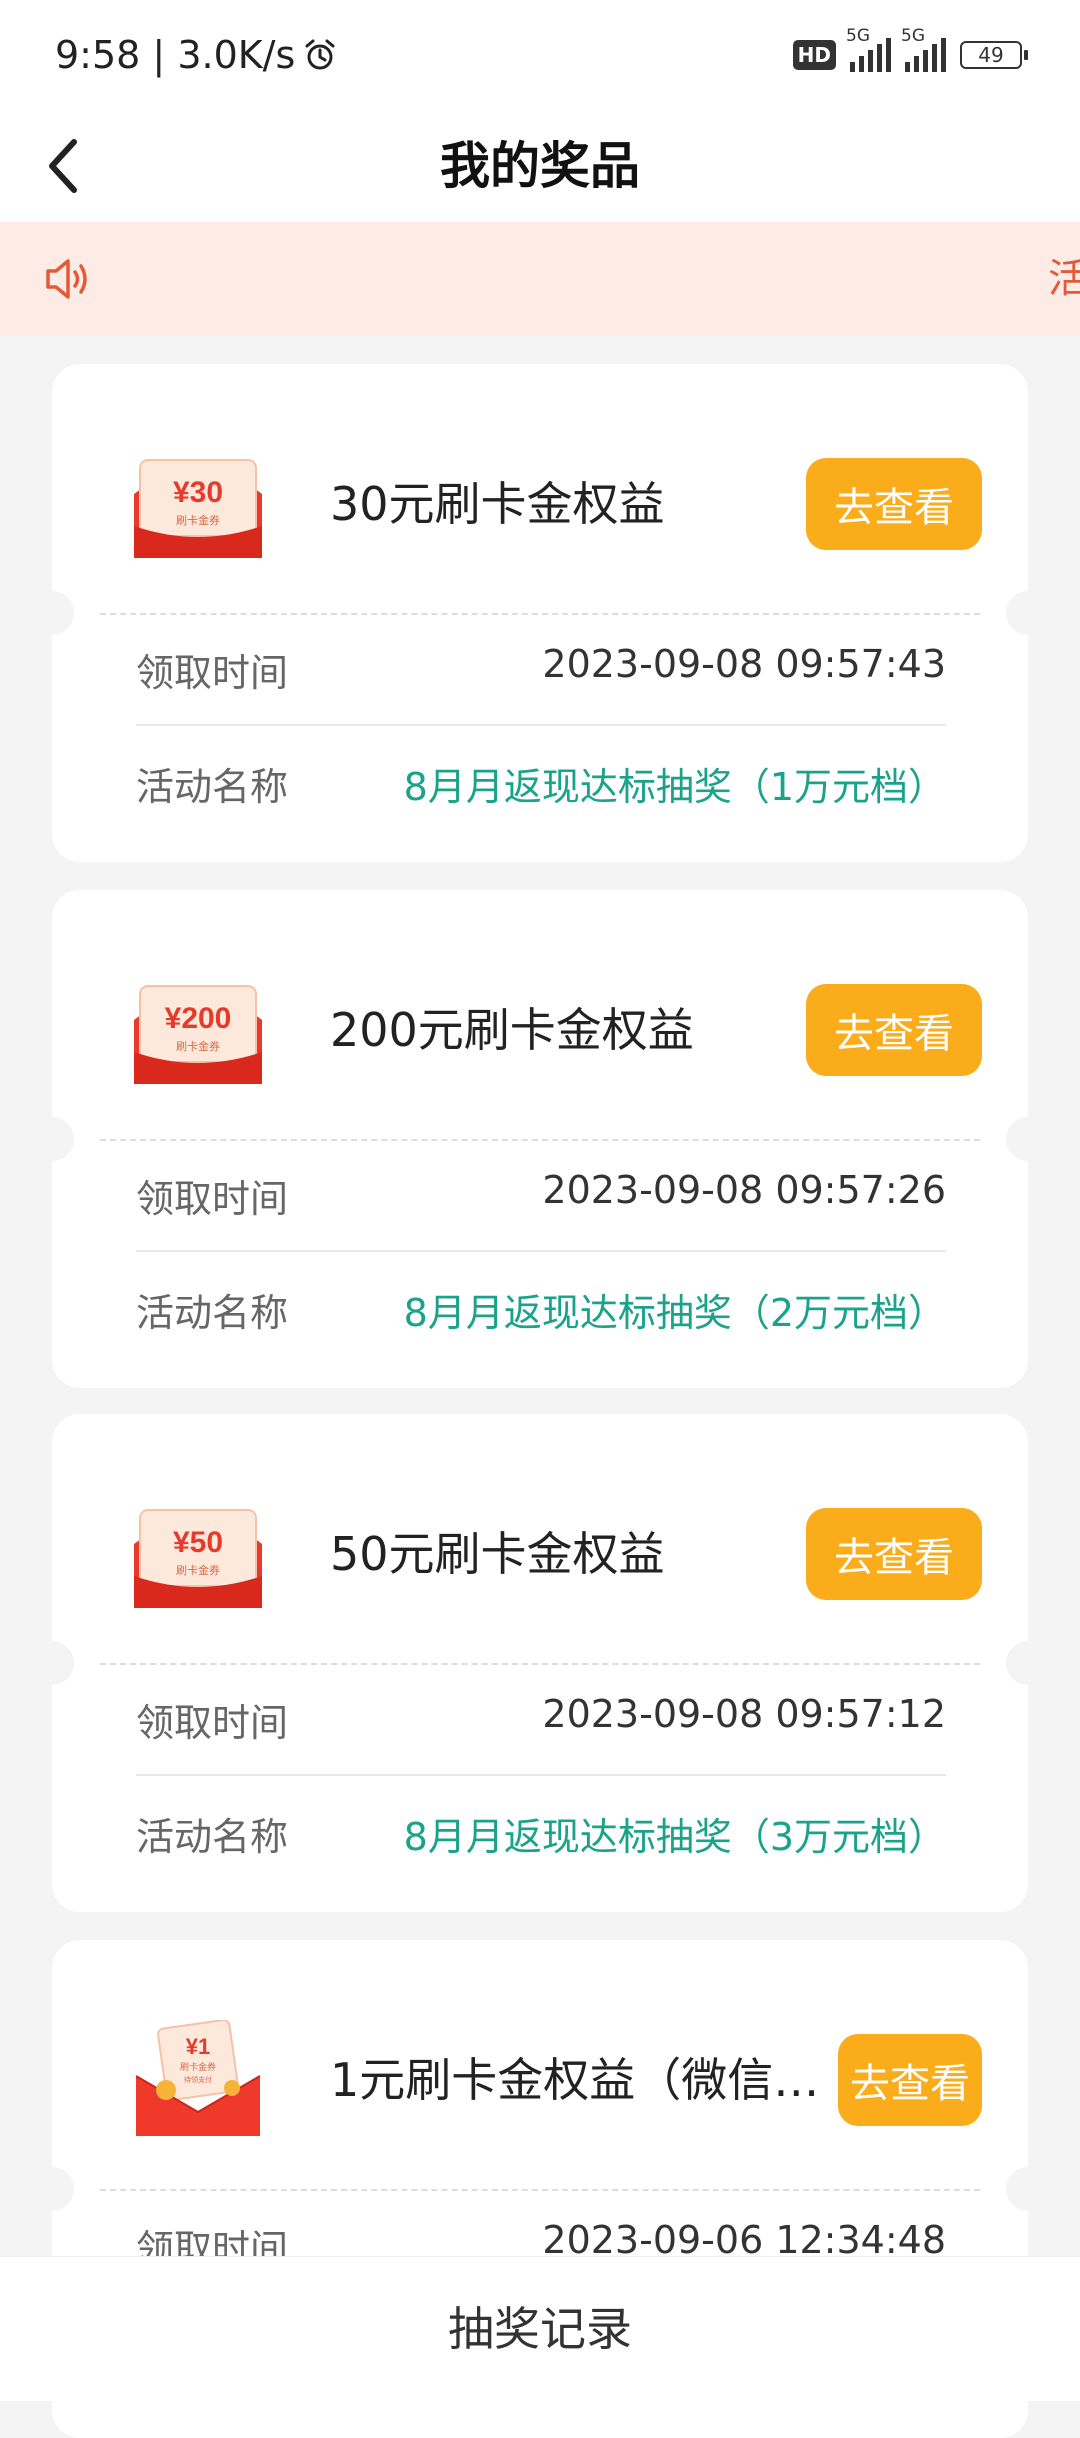 The width and height of the screenshot is (1080, 2438). Describe the element at coordinates (320, 54) in the screenshot. I see `alarm-icon` at that location.